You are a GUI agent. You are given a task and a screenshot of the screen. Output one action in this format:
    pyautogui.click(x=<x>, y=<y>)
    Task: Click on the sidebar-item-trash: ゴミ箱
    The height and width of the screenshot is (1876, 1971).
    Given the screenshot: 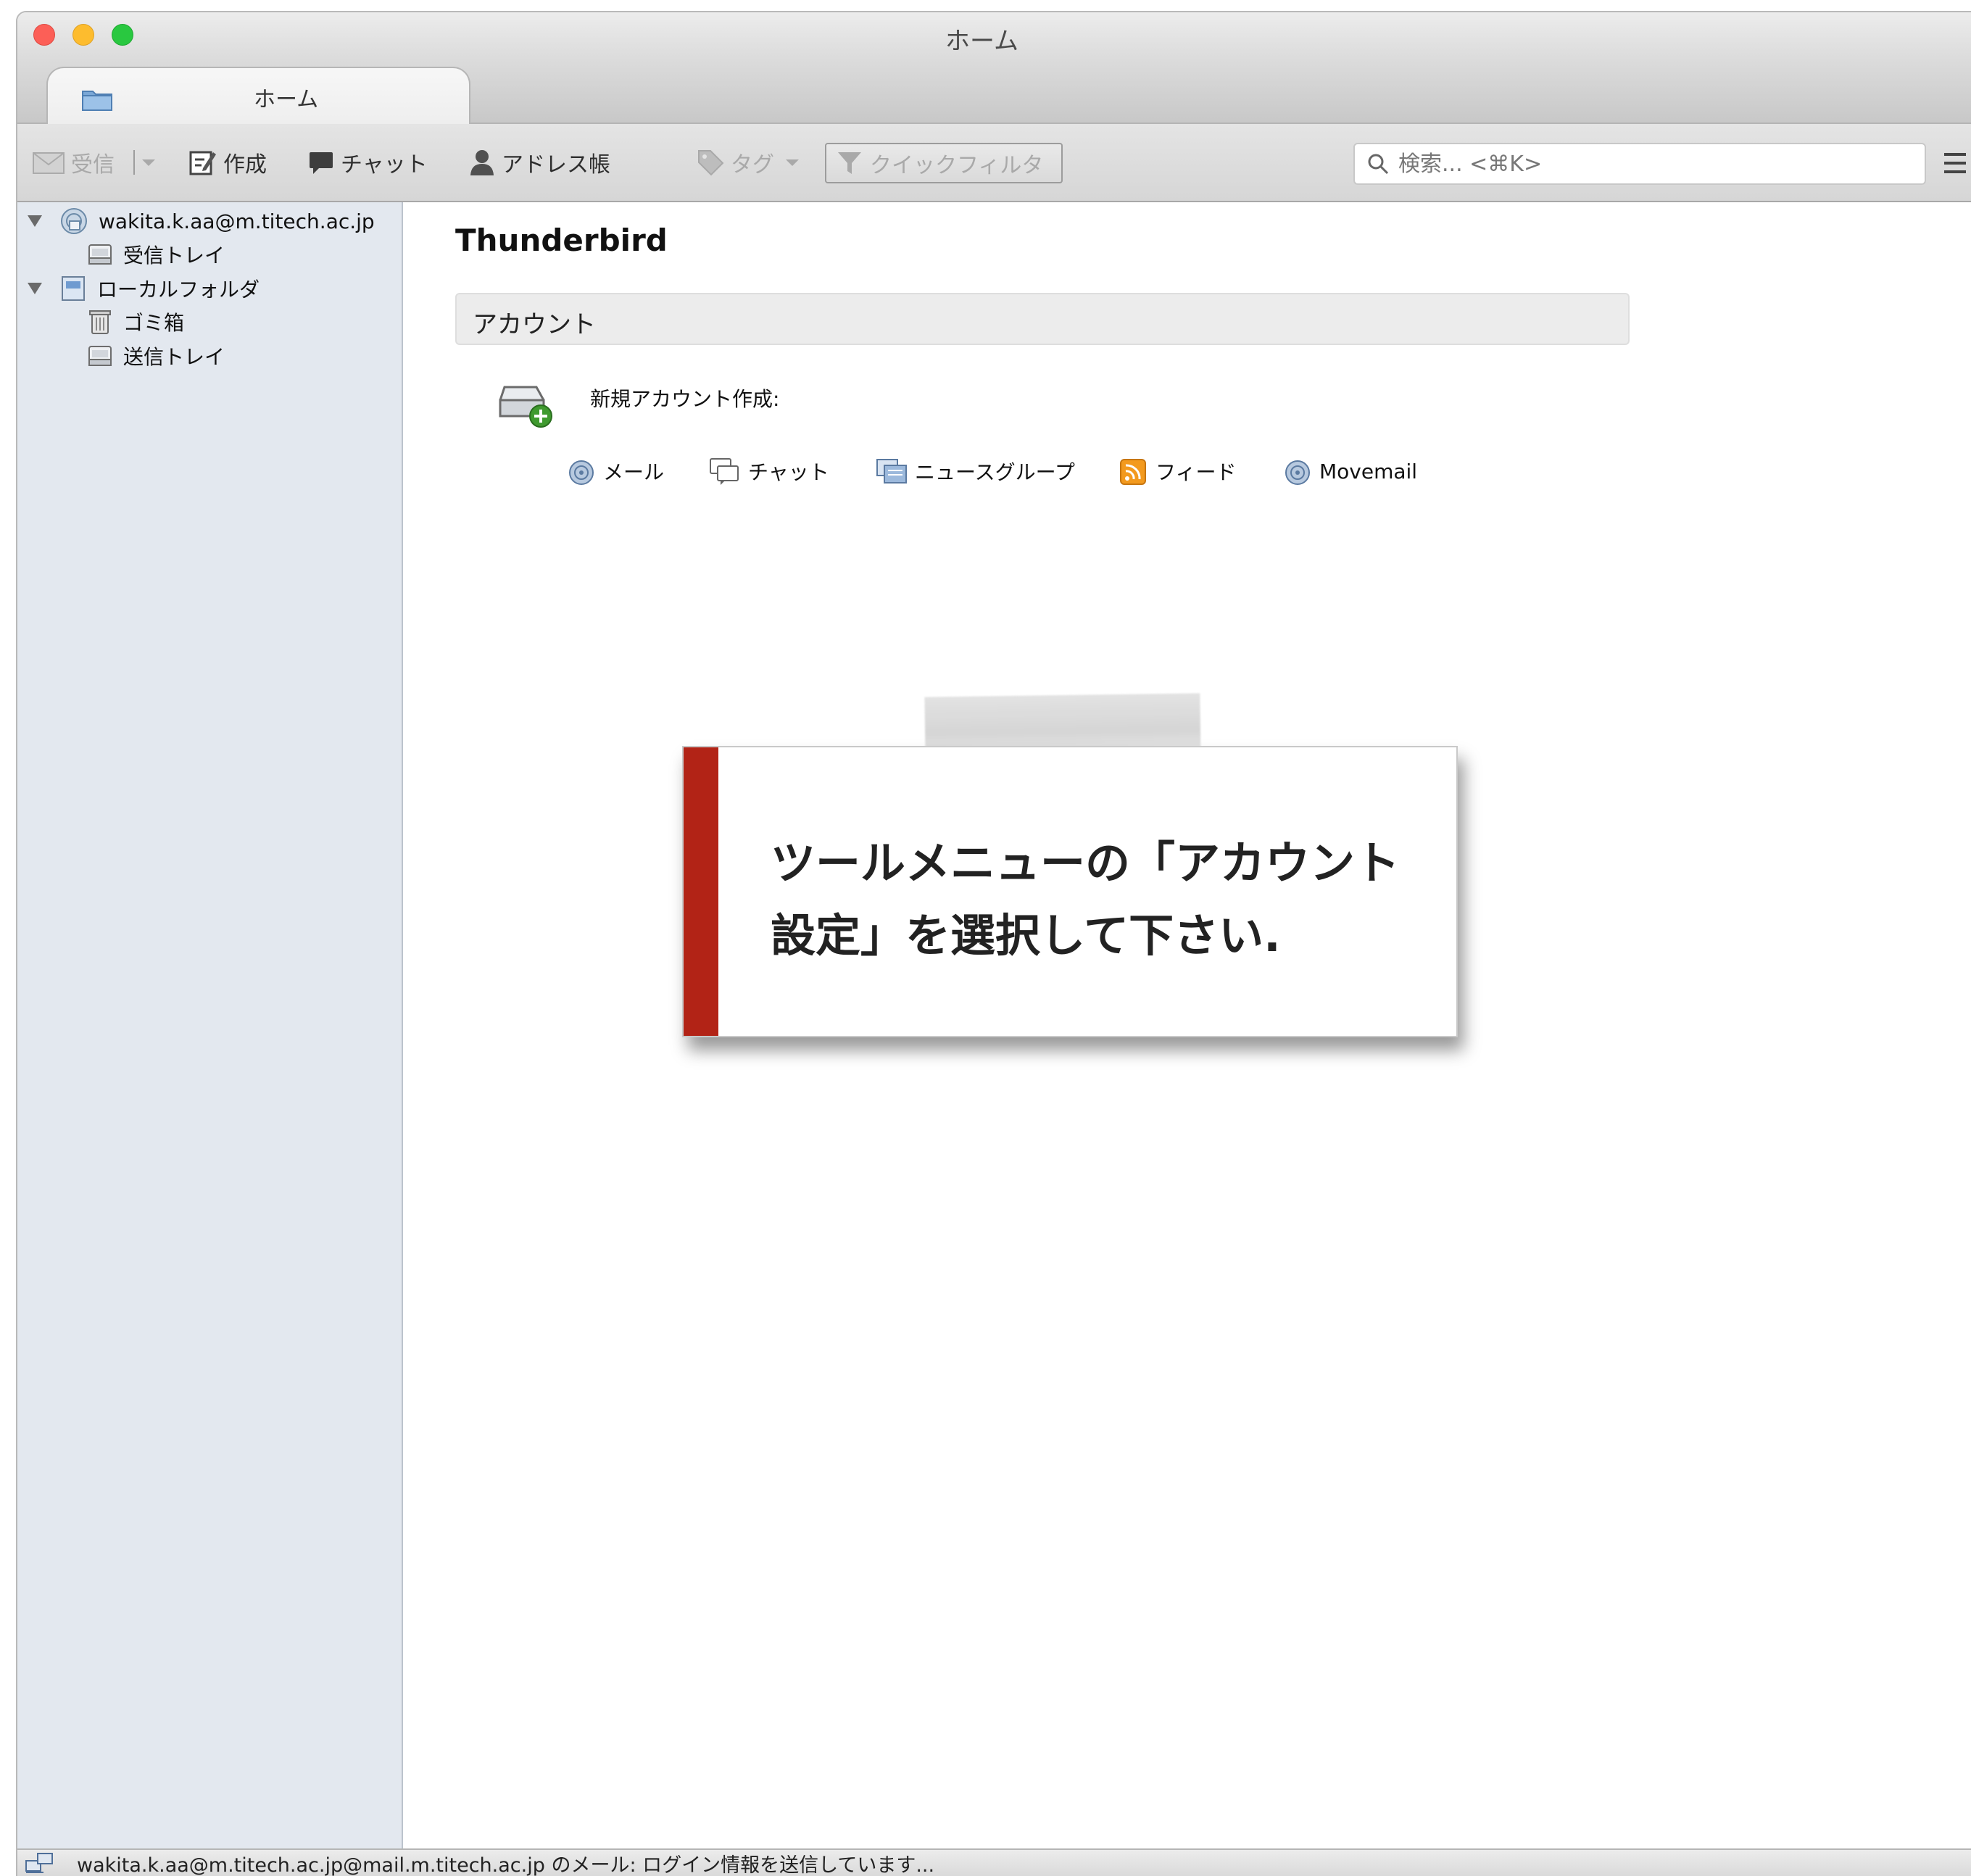 What is the action you would take?
    pyautogui.click(x=135, y=322)
    